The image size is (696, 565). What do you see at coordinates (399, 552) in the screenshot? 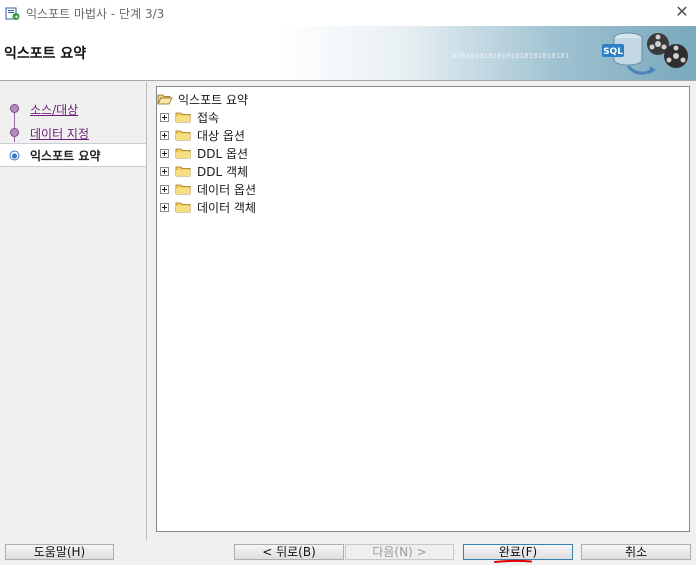
I see `next-button: 다음(N) >` at bounding box center [399, 552].